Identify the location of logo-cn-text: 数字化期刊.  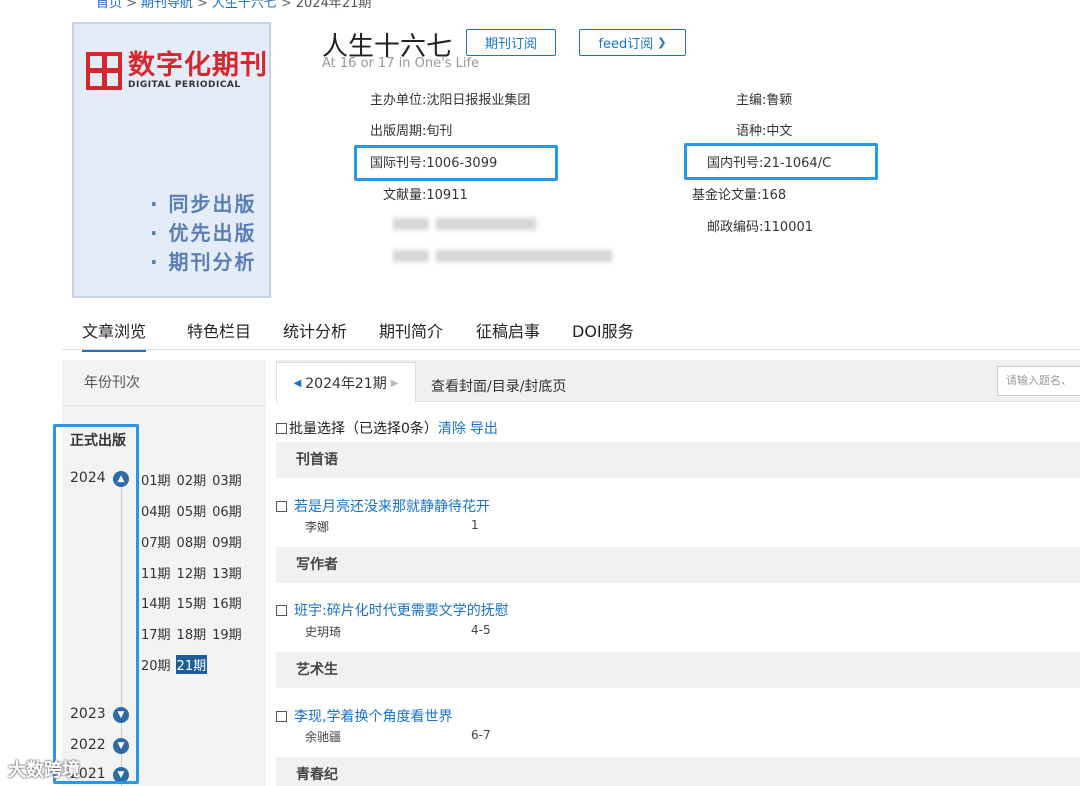
(198, 65).